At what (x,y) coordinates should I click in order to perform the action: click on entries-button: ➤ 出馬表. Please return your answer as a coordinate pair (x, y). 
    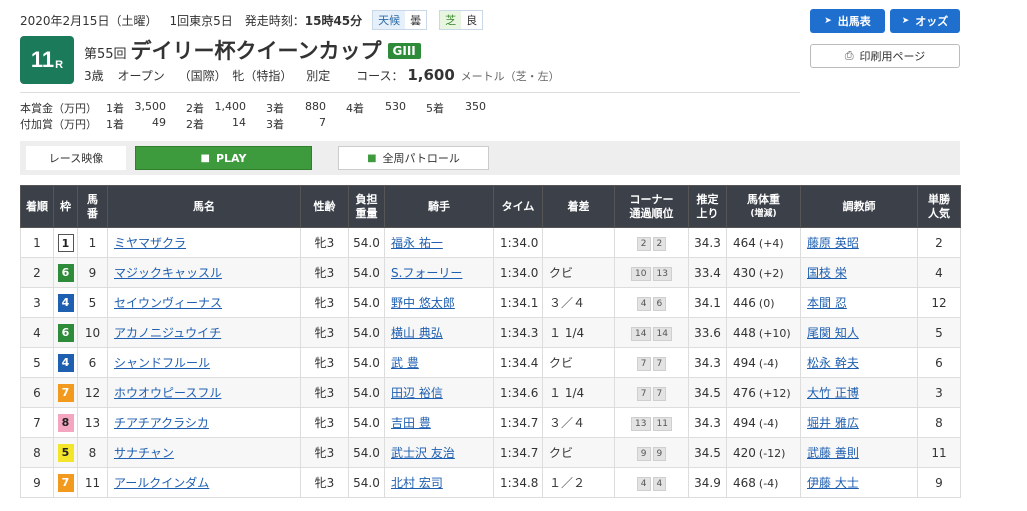
    Looking at the image, I should click on (847, 21).